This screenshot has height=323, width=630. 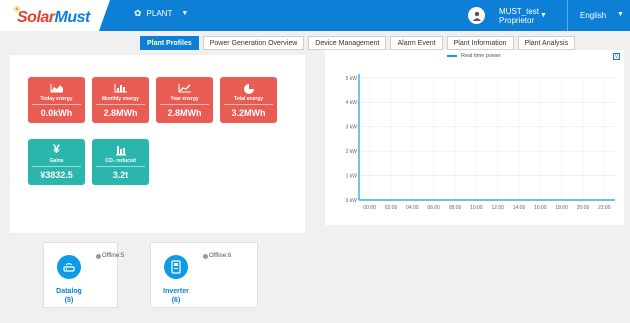 What do you see at coordinates (36, 17) in the screenshot?
I see `logo-prefix: Solar` at bounding box center [36, 17].